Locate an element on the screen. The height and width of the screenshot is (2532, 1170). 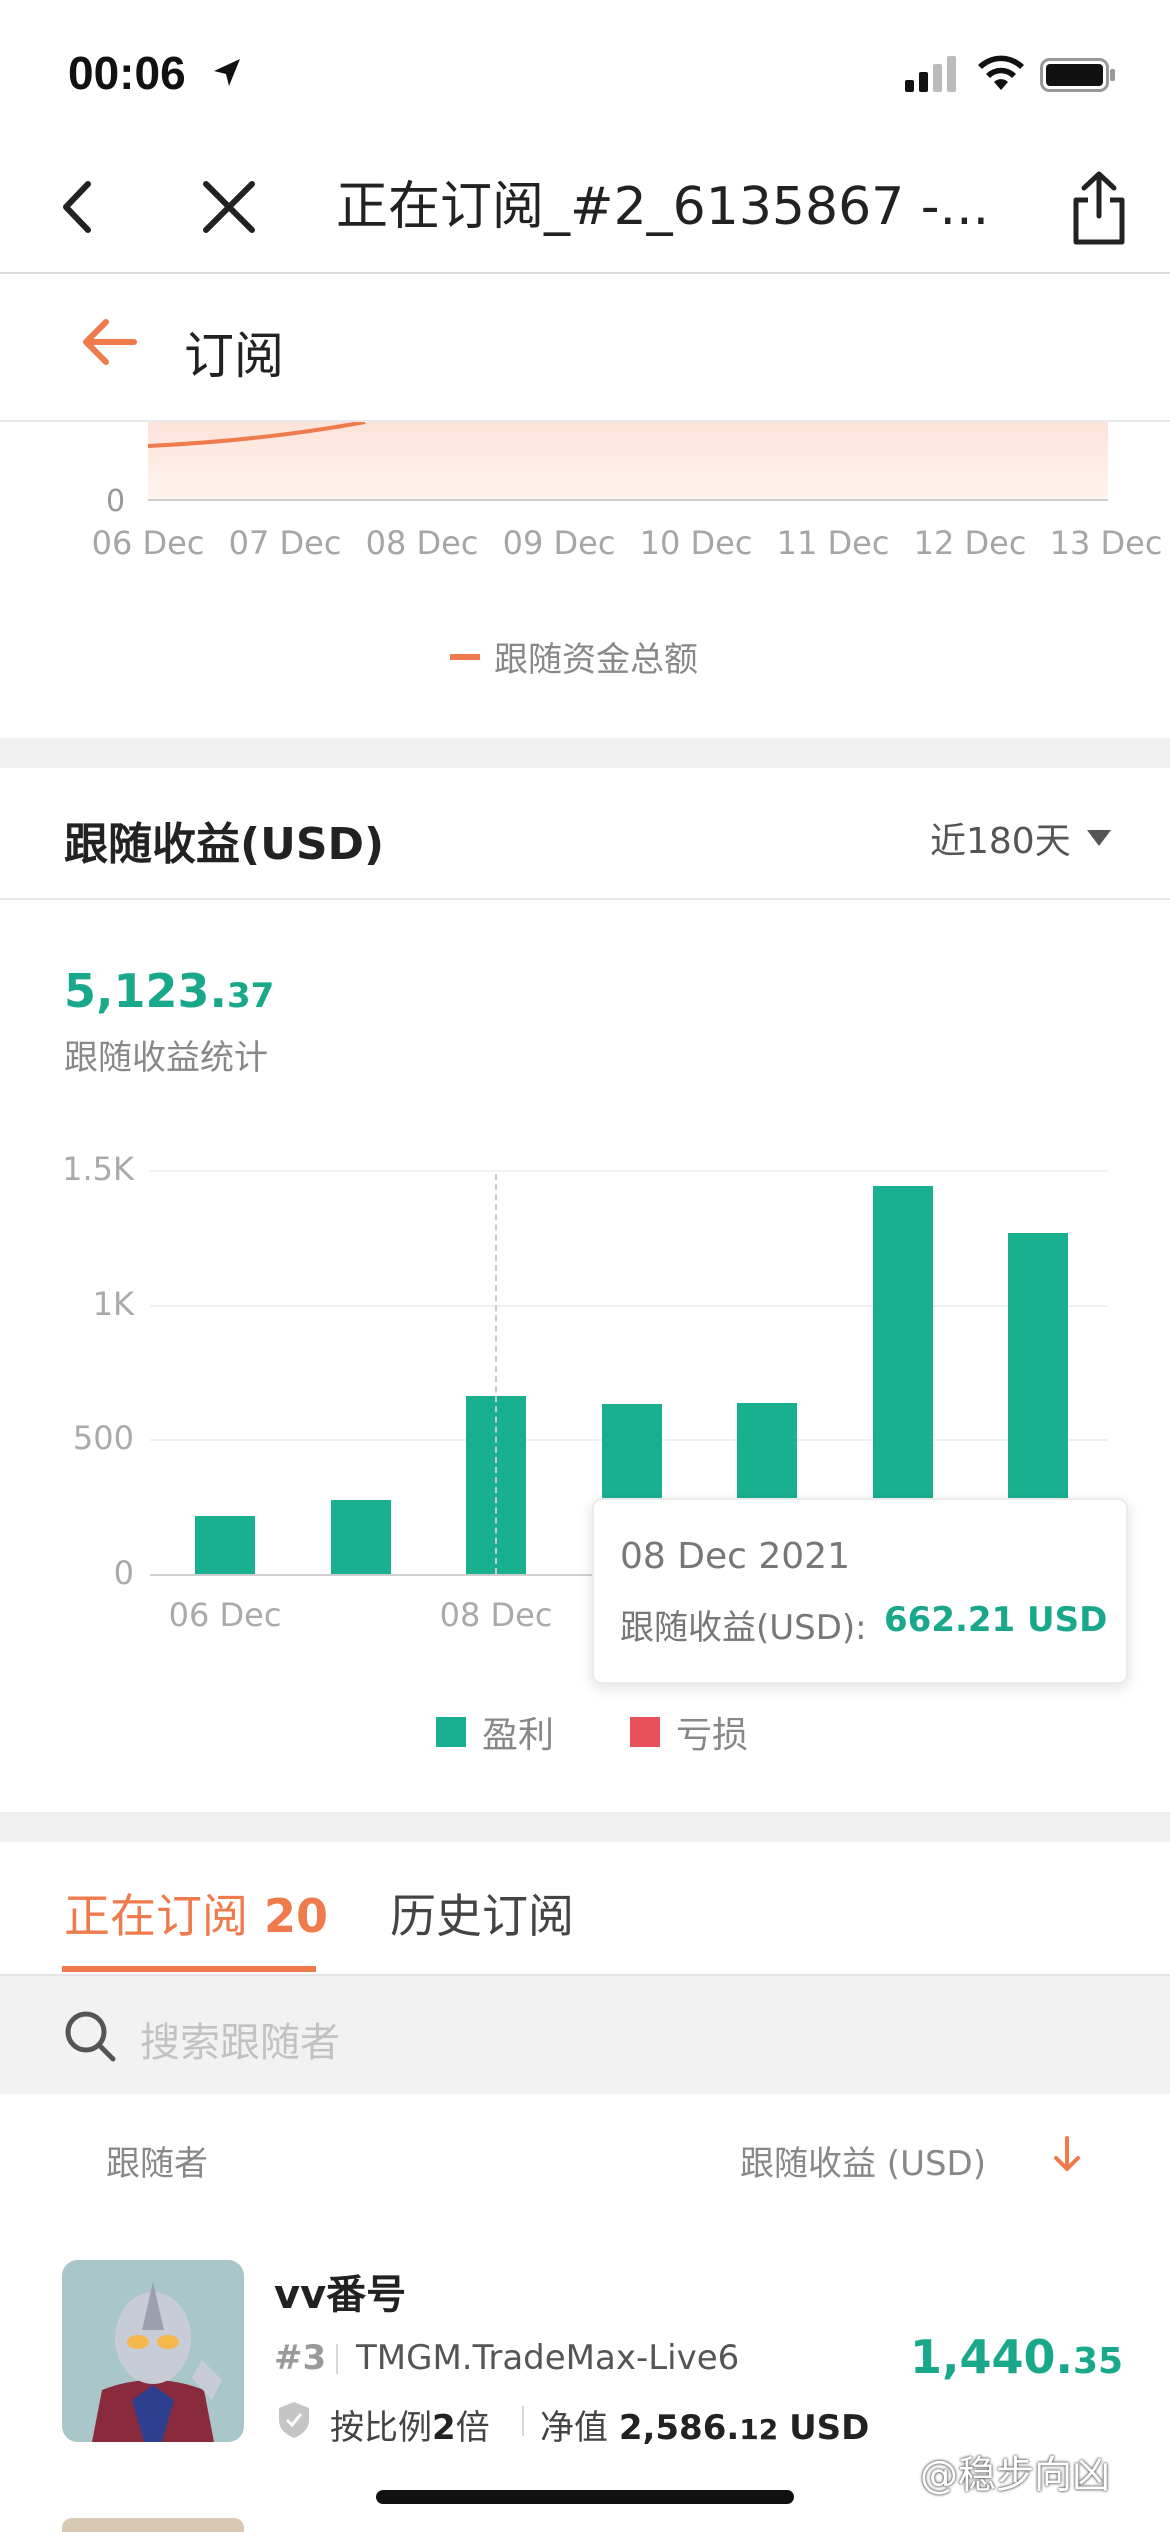
y-tick-label: 1K is located at coordinates (113, 1303).